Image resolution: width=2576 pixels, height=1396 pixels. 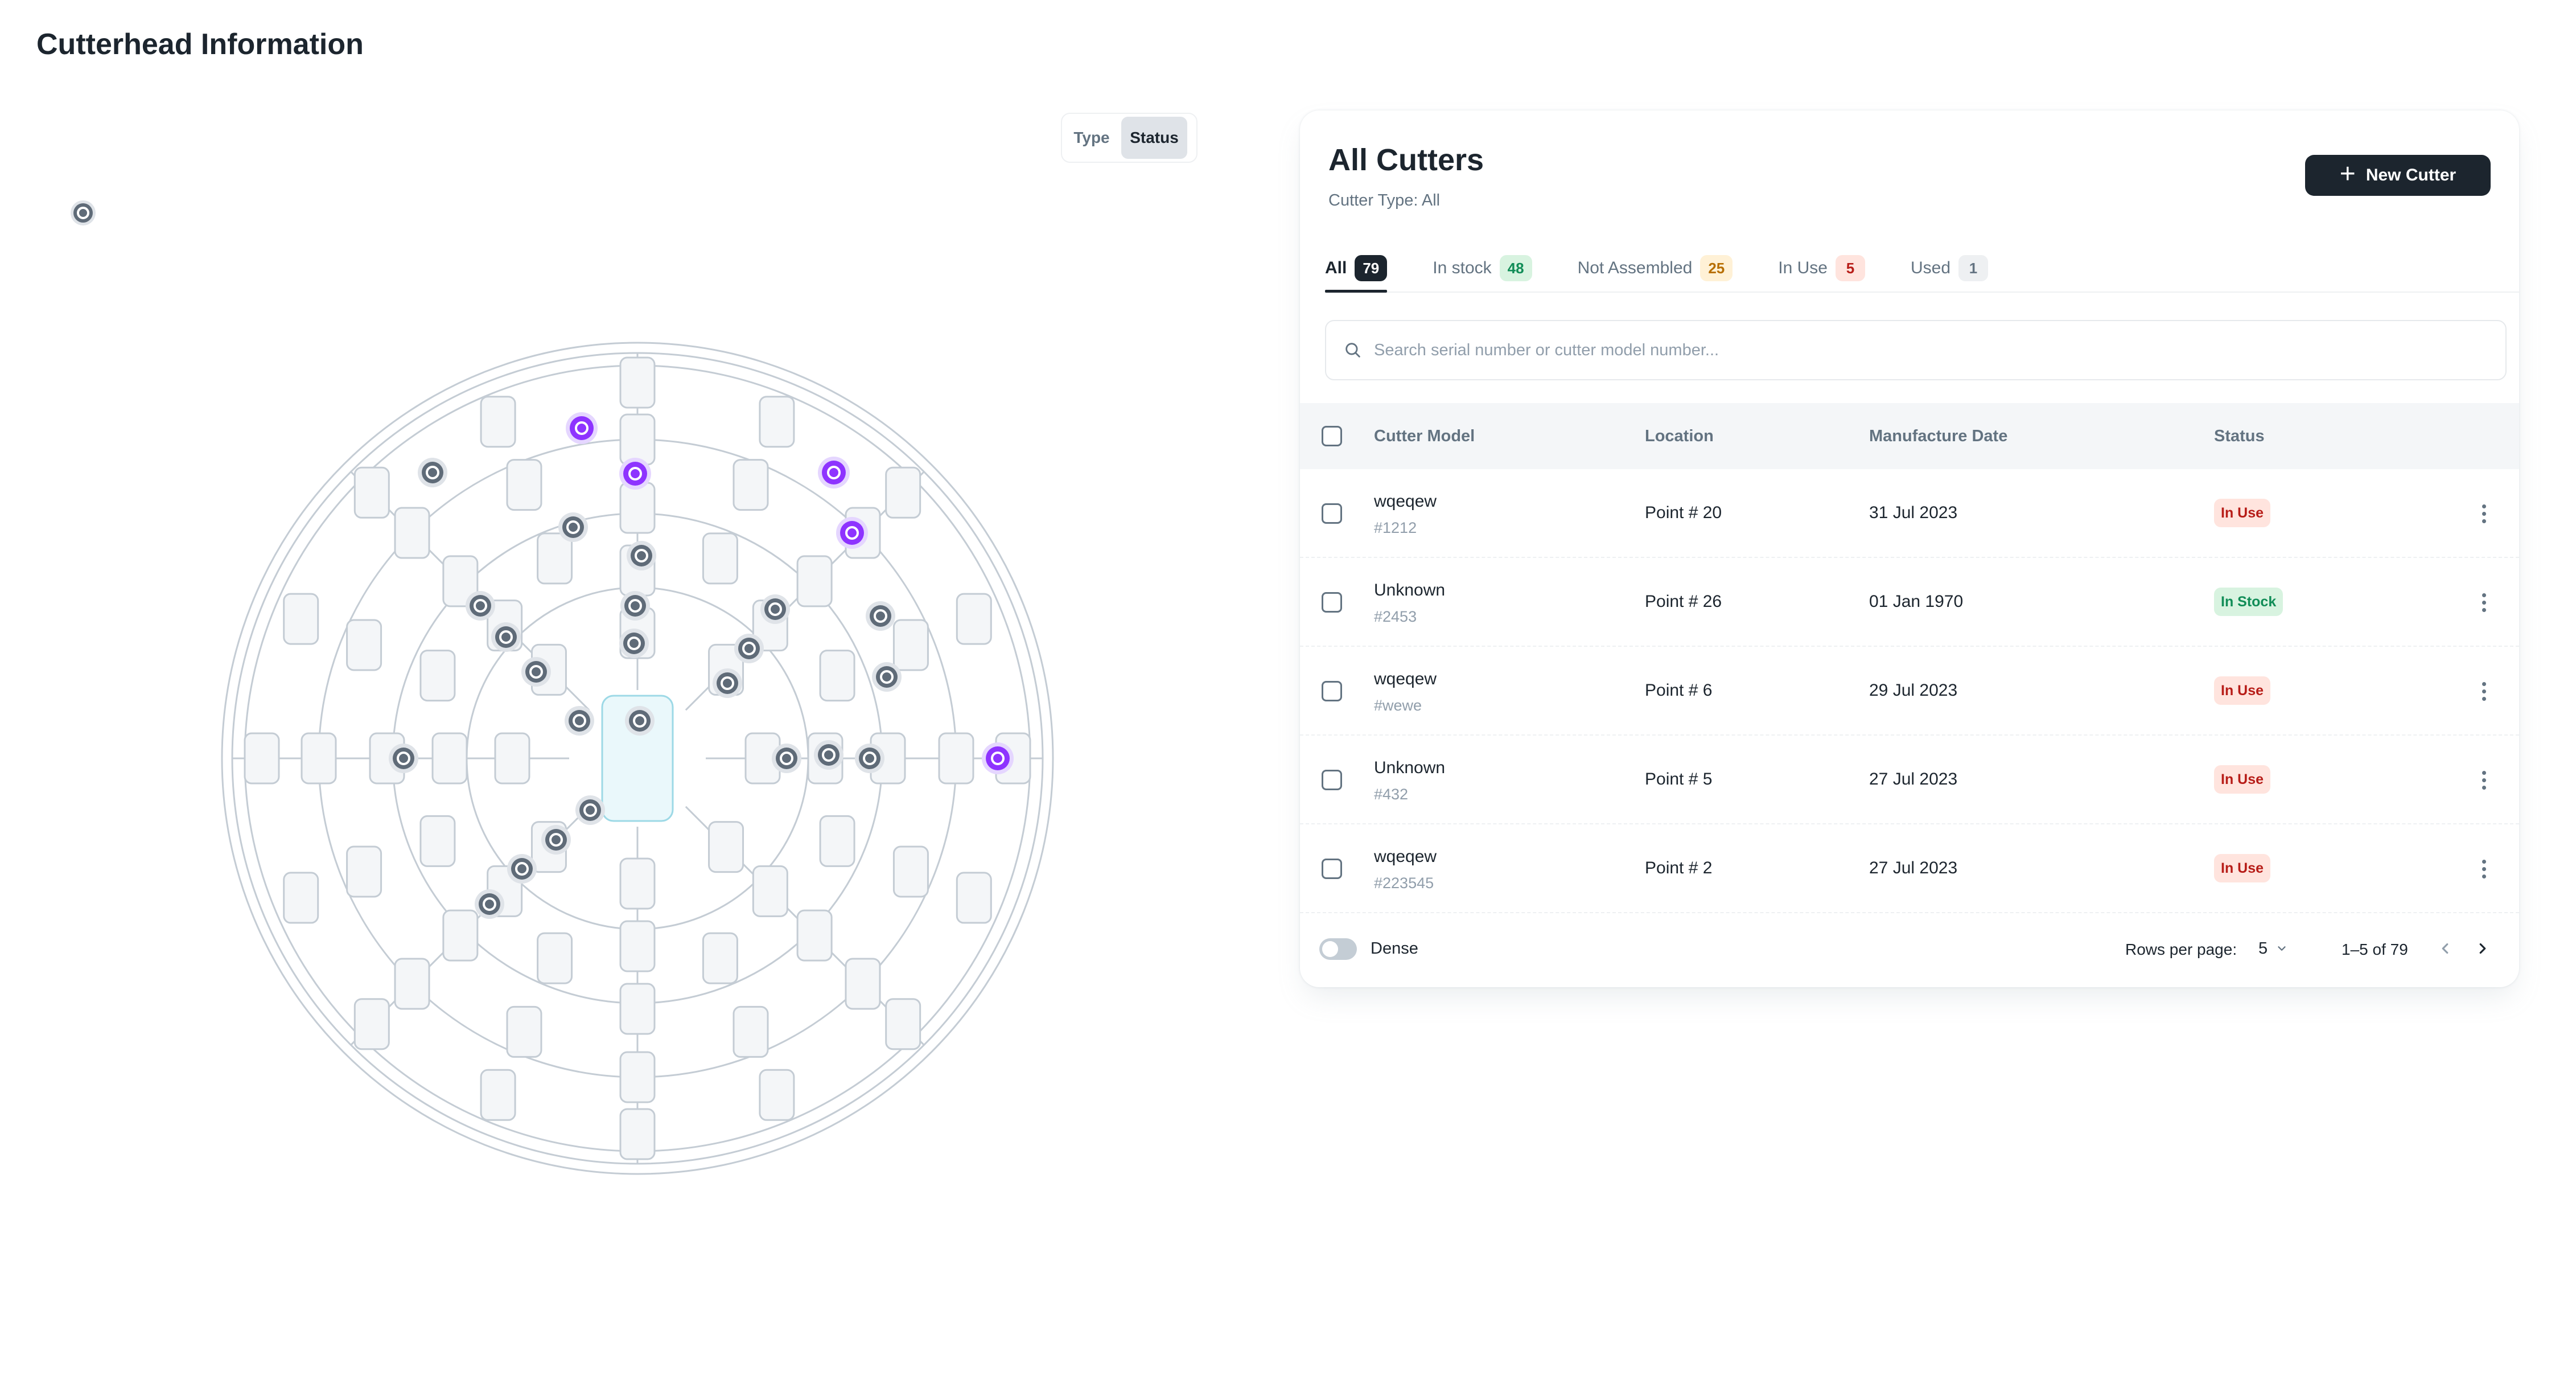 I want to click on next-page-button, so click(x=2483, y=948).